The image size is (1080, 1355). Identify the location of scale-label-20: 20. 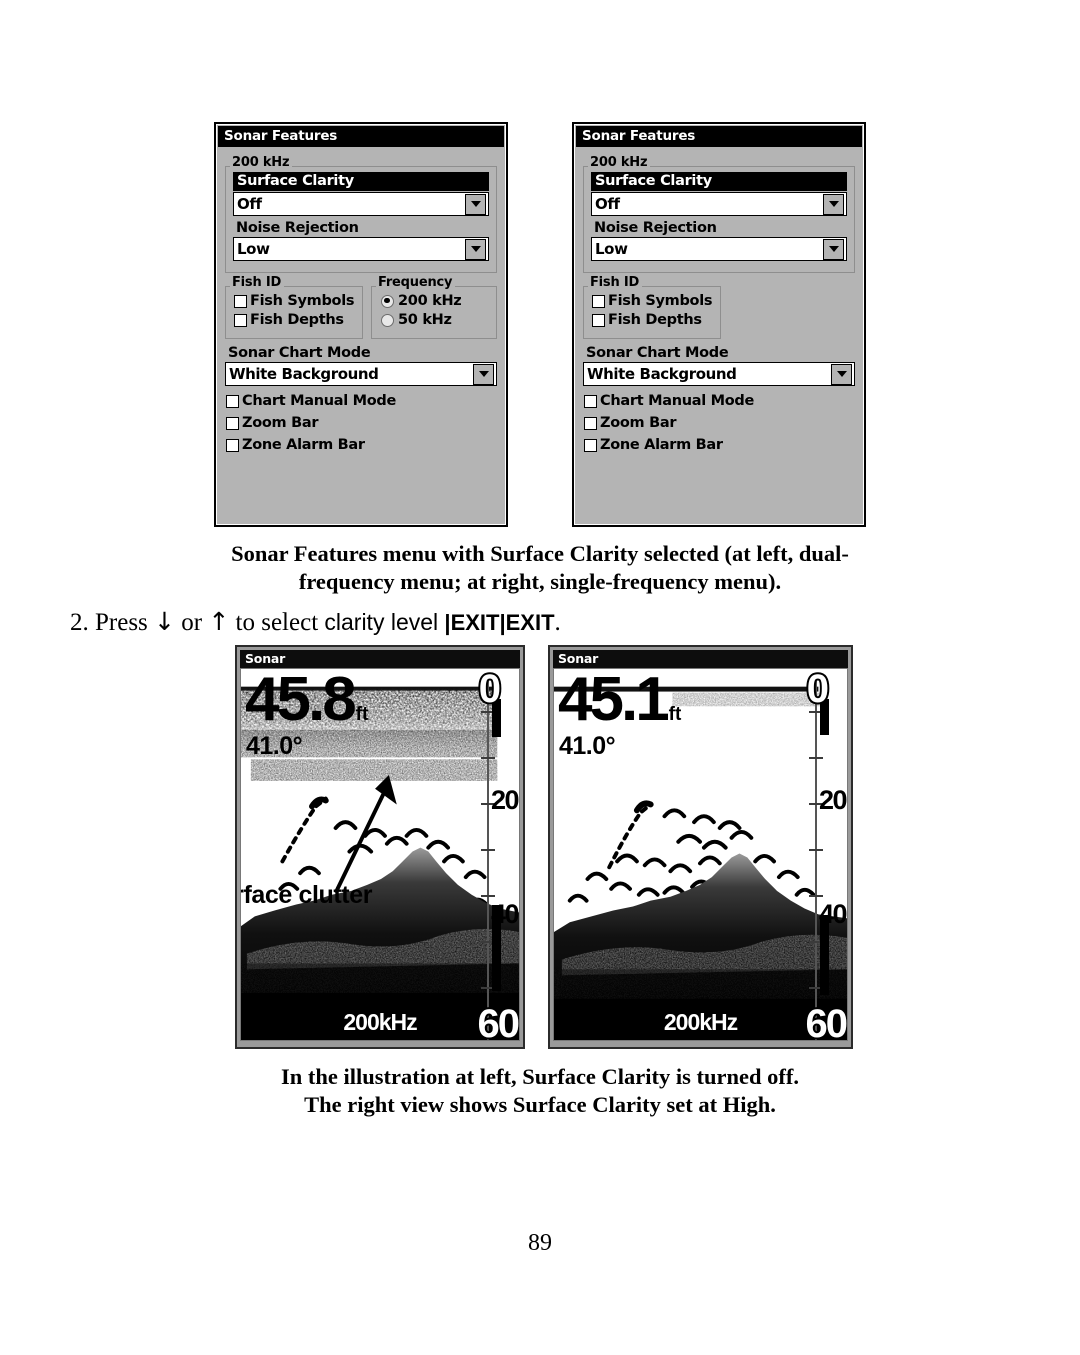
(832, 800).